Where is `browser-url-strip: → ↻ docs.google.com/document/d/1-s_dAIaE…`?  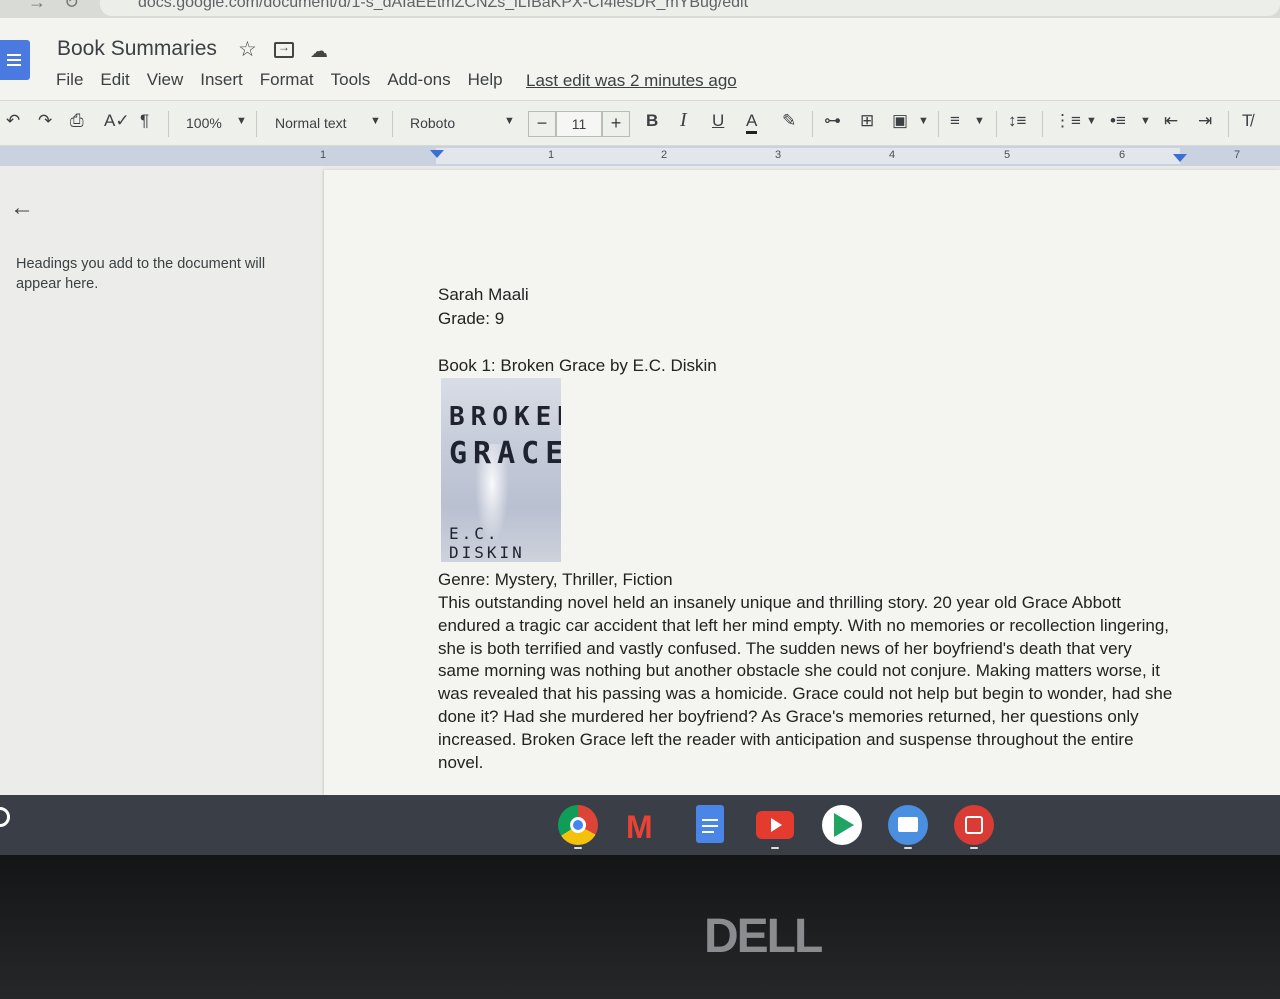 browser-url-strip: → ↻ docs.google.com/document/d/1-s_dAIaE… is located at coordinates (640, 9).